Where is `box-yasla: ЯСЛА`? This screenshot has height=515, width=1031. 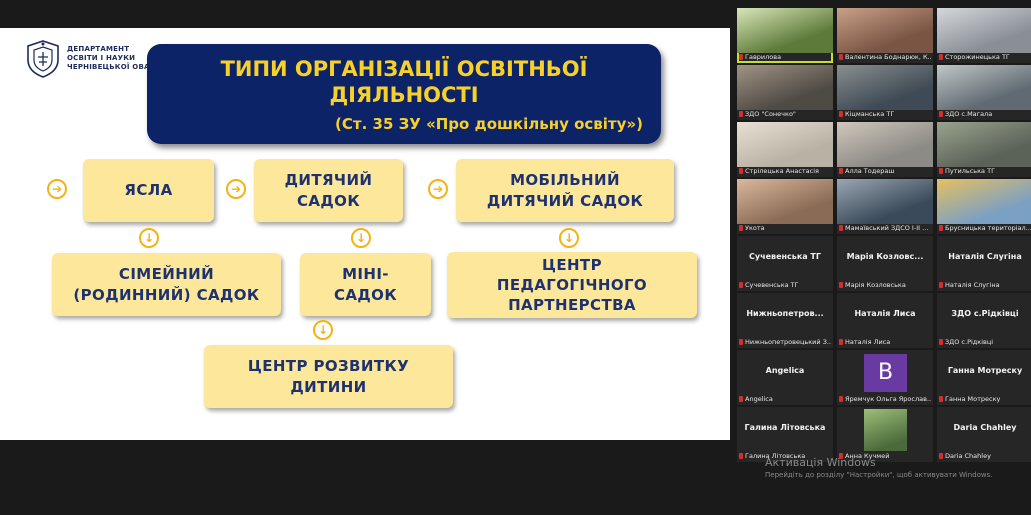
box-yasla: ЯСЛА is located at coordinates (148, 190).